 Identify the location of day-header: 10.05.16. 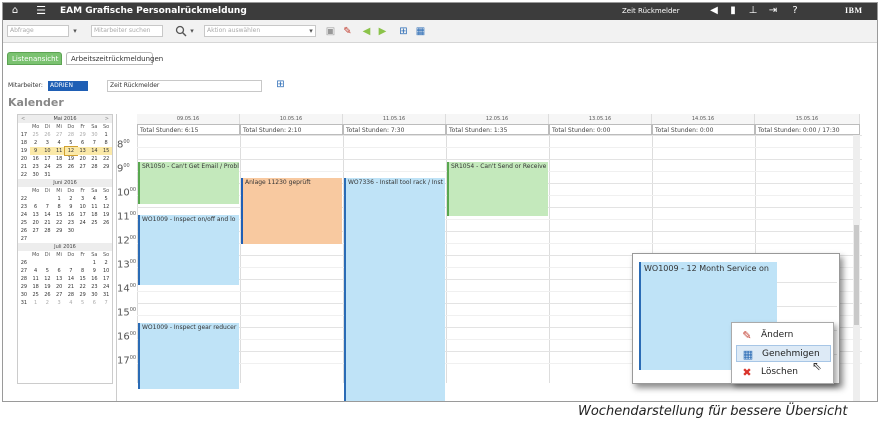
(291, 119).